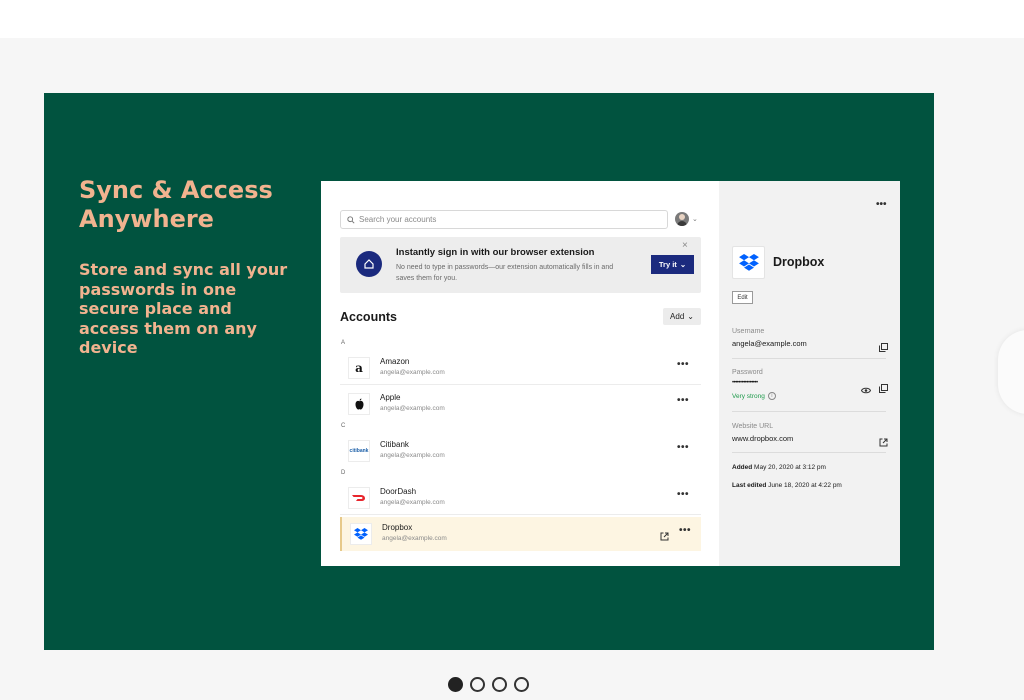  What do you see at coordinates (520, 404) in the screenshot?
I see `list-item-apple: Apple angela@example.com •••` at bounding box center [520, 404].